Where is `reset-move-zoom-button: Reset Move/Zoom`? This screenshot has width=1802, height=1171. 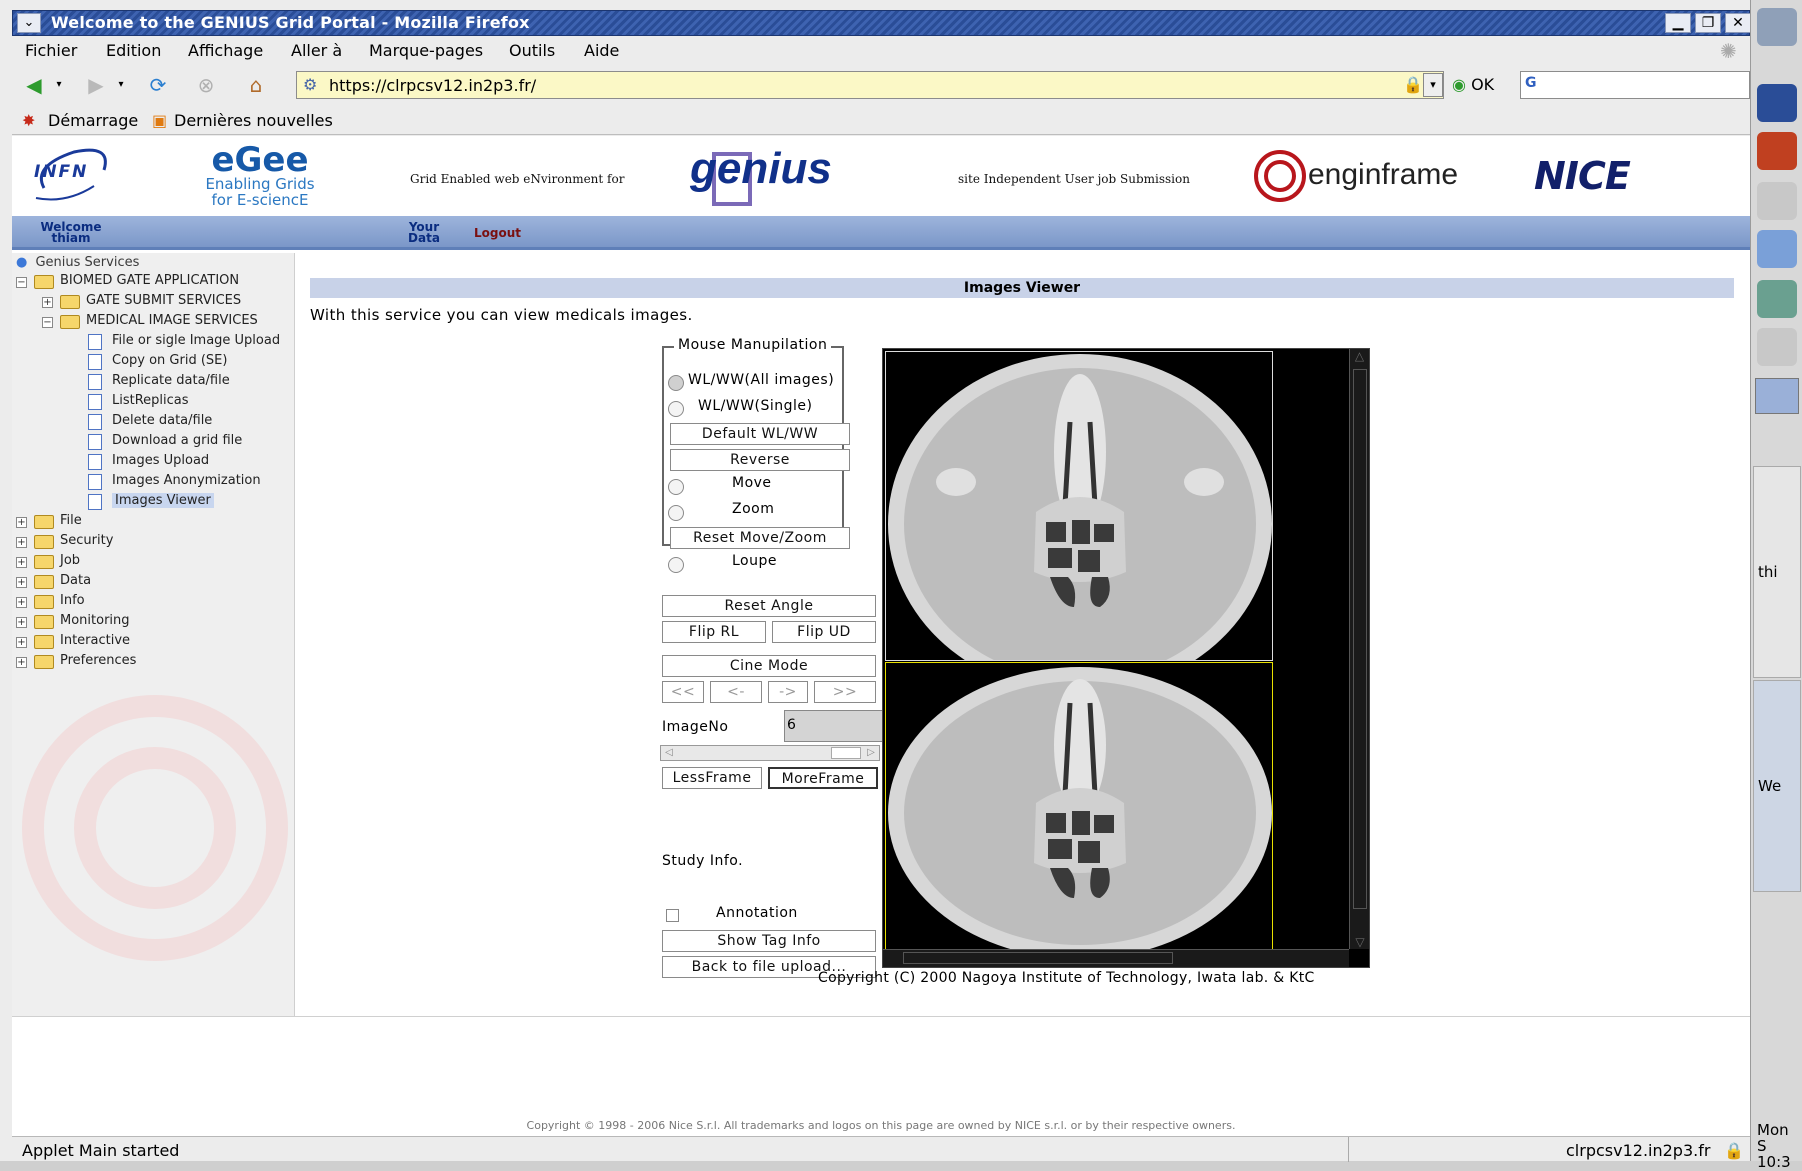
reset-move-zoom-button: Reset Move/Zoom is located at coordinates (760, 538).